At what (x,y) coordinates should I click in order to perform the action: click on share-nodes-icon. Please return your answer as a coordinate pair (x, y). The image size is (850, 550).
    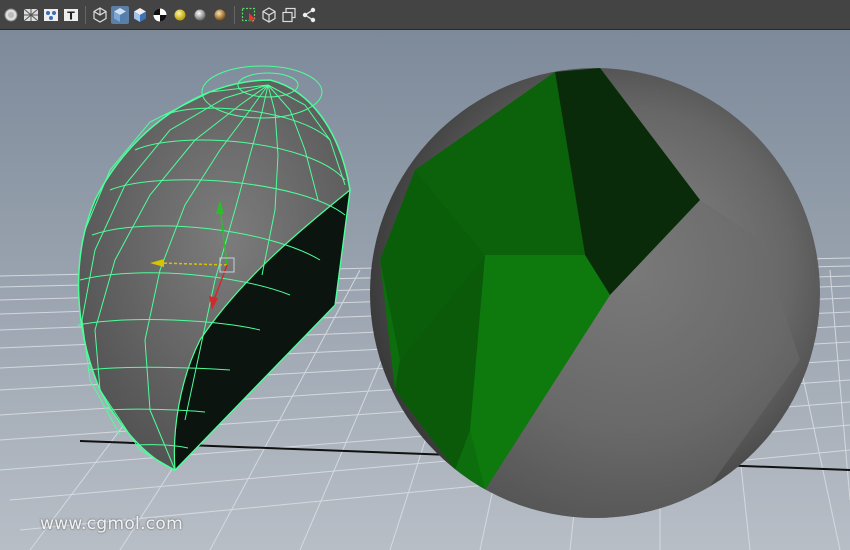
    Looking at the image, I should click on (309, 15).